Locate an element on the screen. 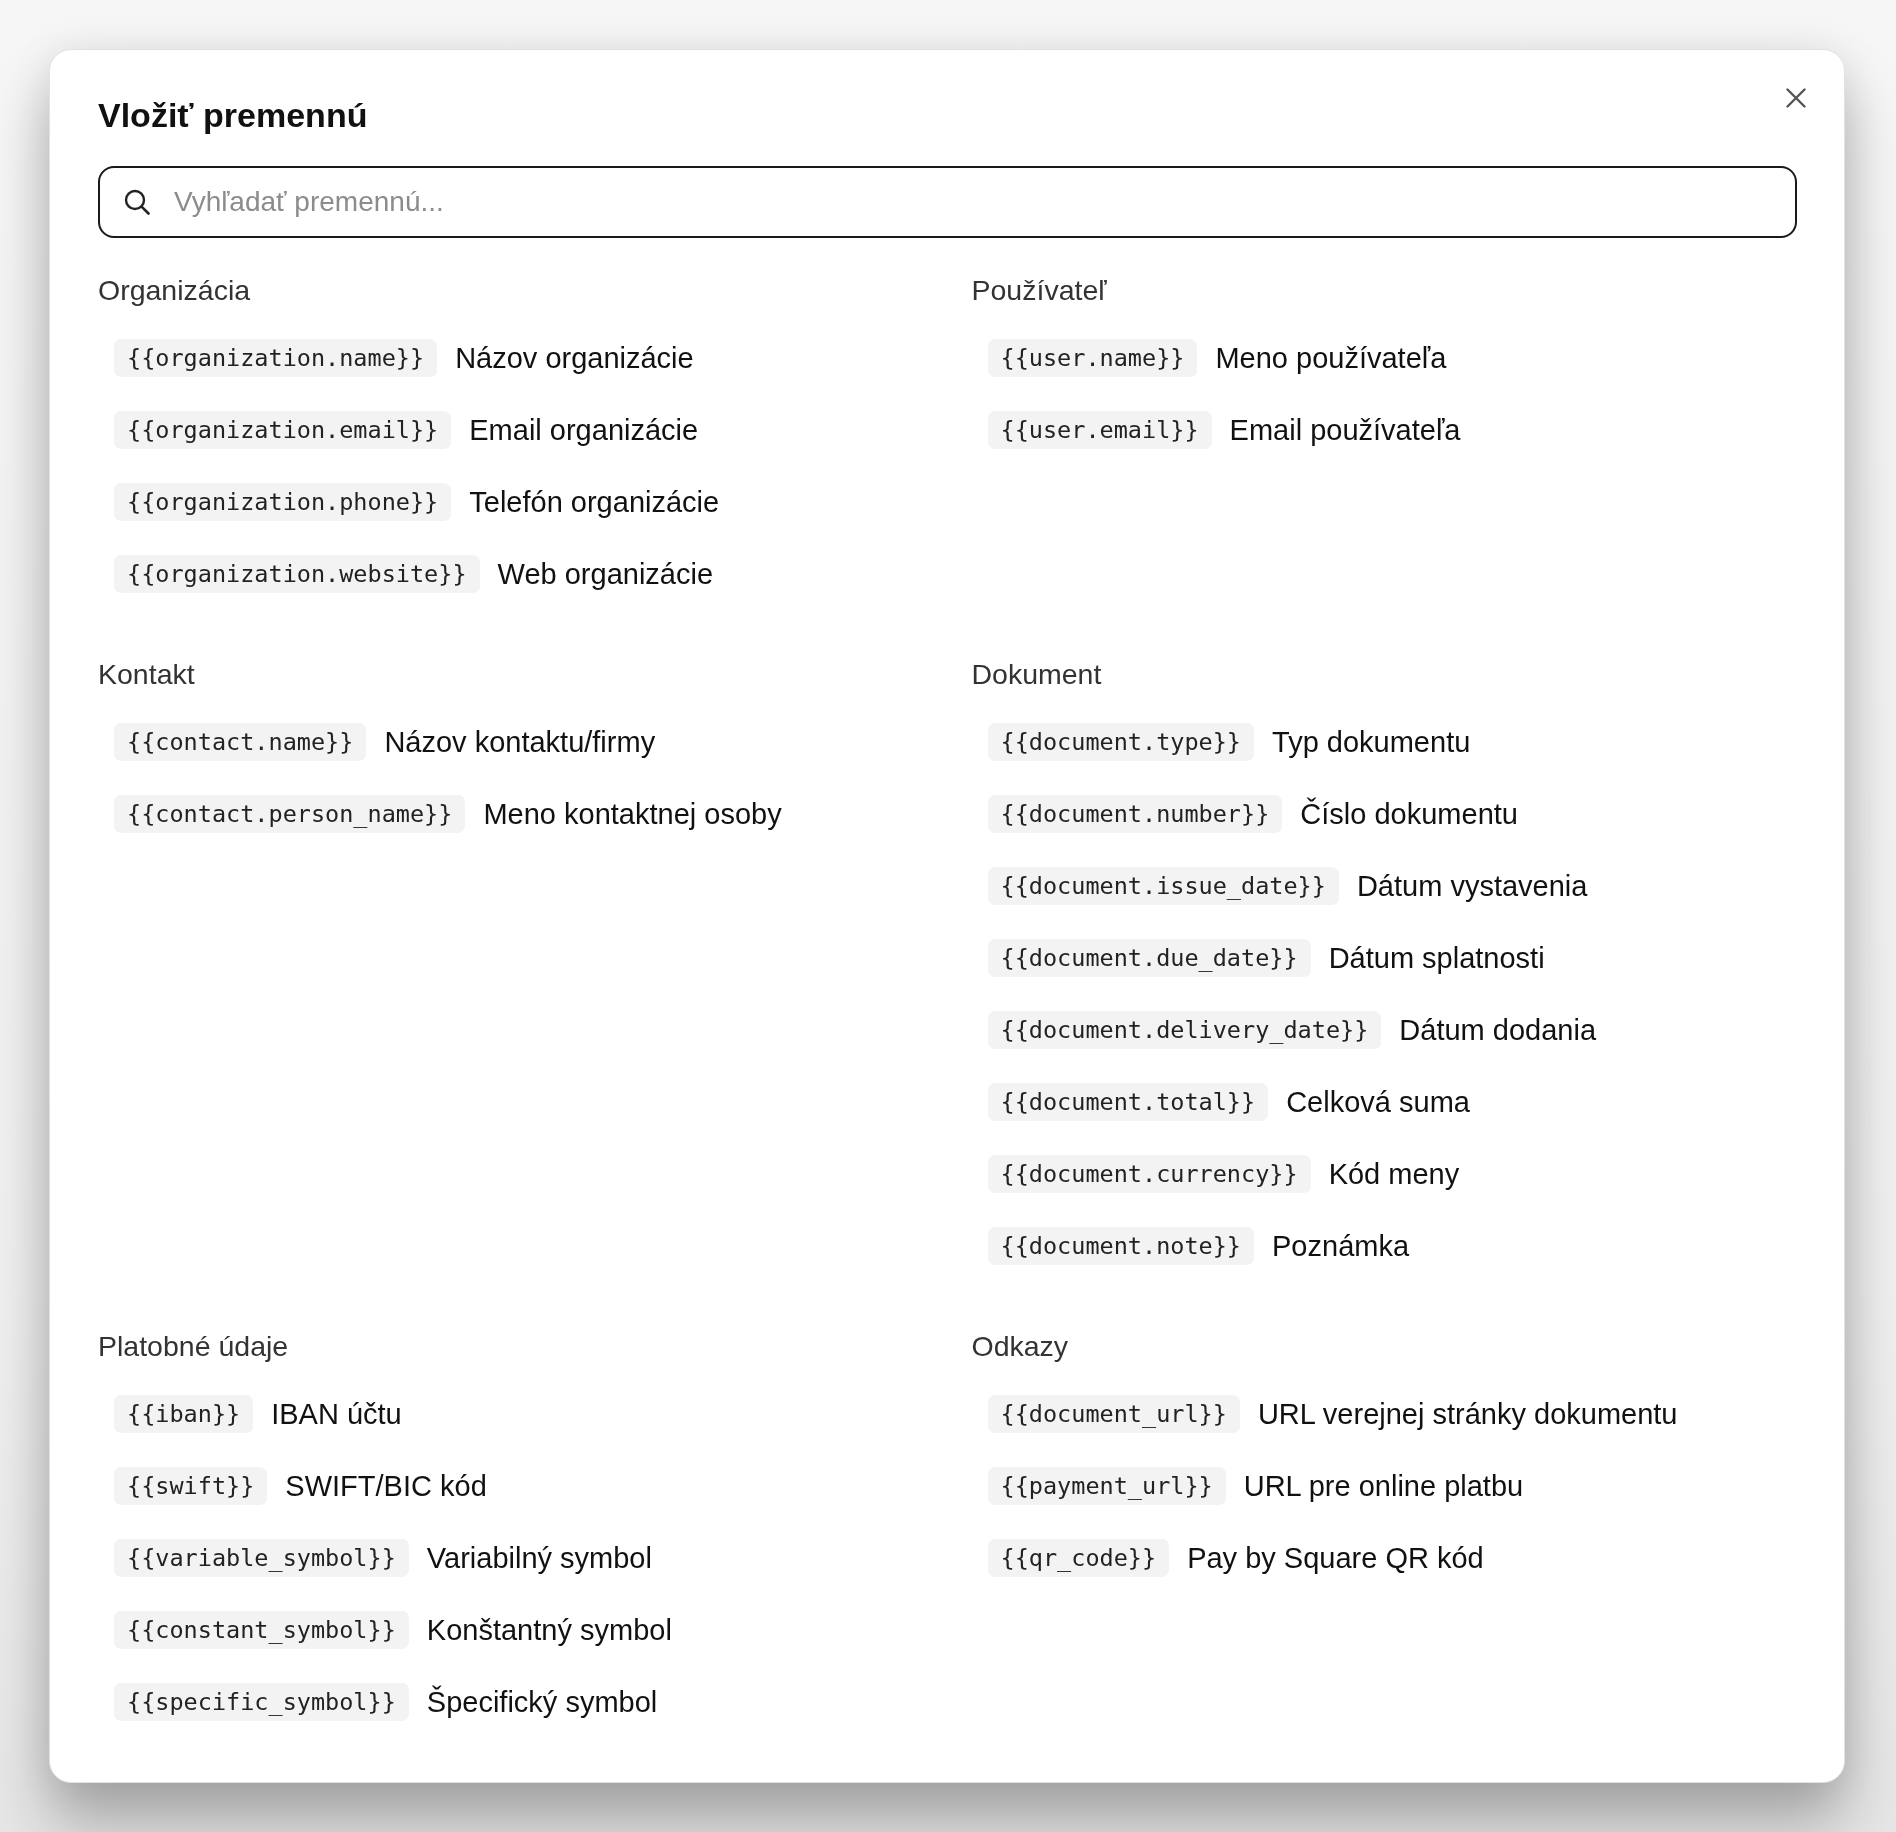  variable-tag: {{document.issue_date}} is located at coordinates (1163, 886).